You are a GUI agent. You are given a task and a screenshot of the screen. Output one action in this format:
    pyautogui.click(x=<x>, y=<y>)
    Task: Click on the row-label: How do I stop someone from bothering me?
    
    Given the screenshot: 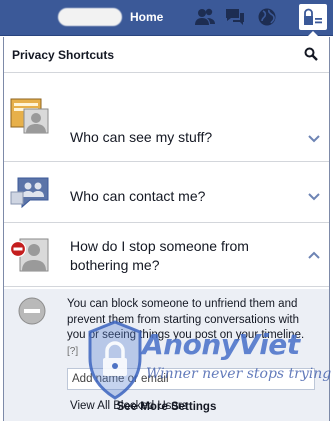 What is the action you would take?
    pyautogui.click(x=159, y=255)
    